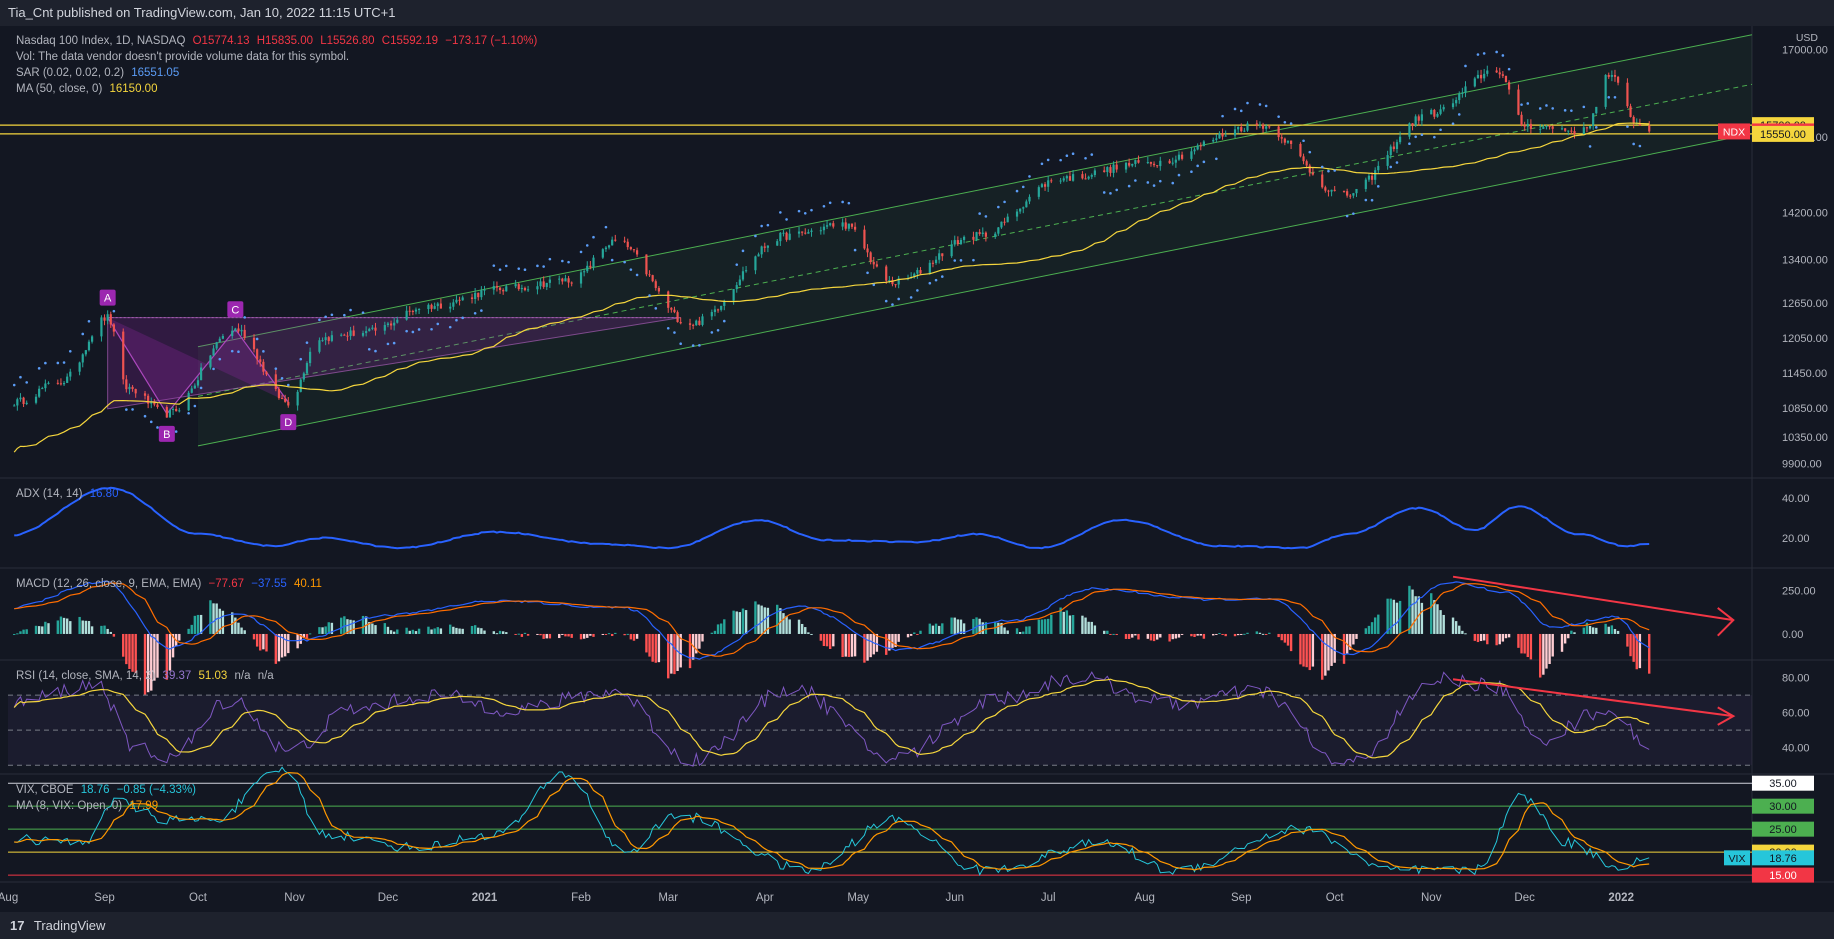 The height and width of the screenshot is (939, 1834). I want to click on ma-label: MA (50, close, 0), so click(59, 89).